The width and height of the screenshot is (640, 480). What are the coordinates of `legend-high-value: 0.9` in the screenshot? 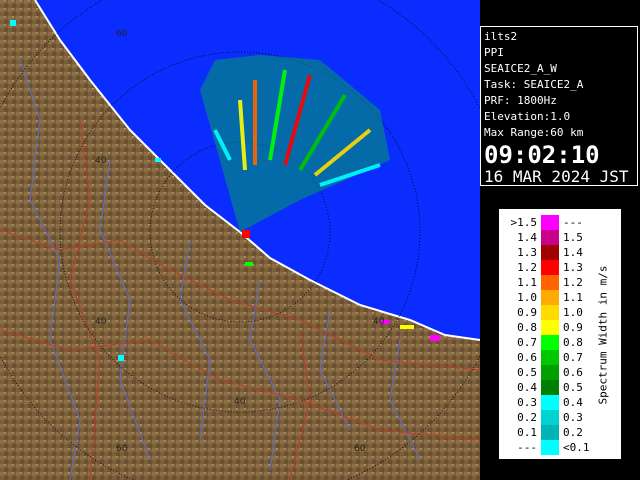 It's located at (573, 327).